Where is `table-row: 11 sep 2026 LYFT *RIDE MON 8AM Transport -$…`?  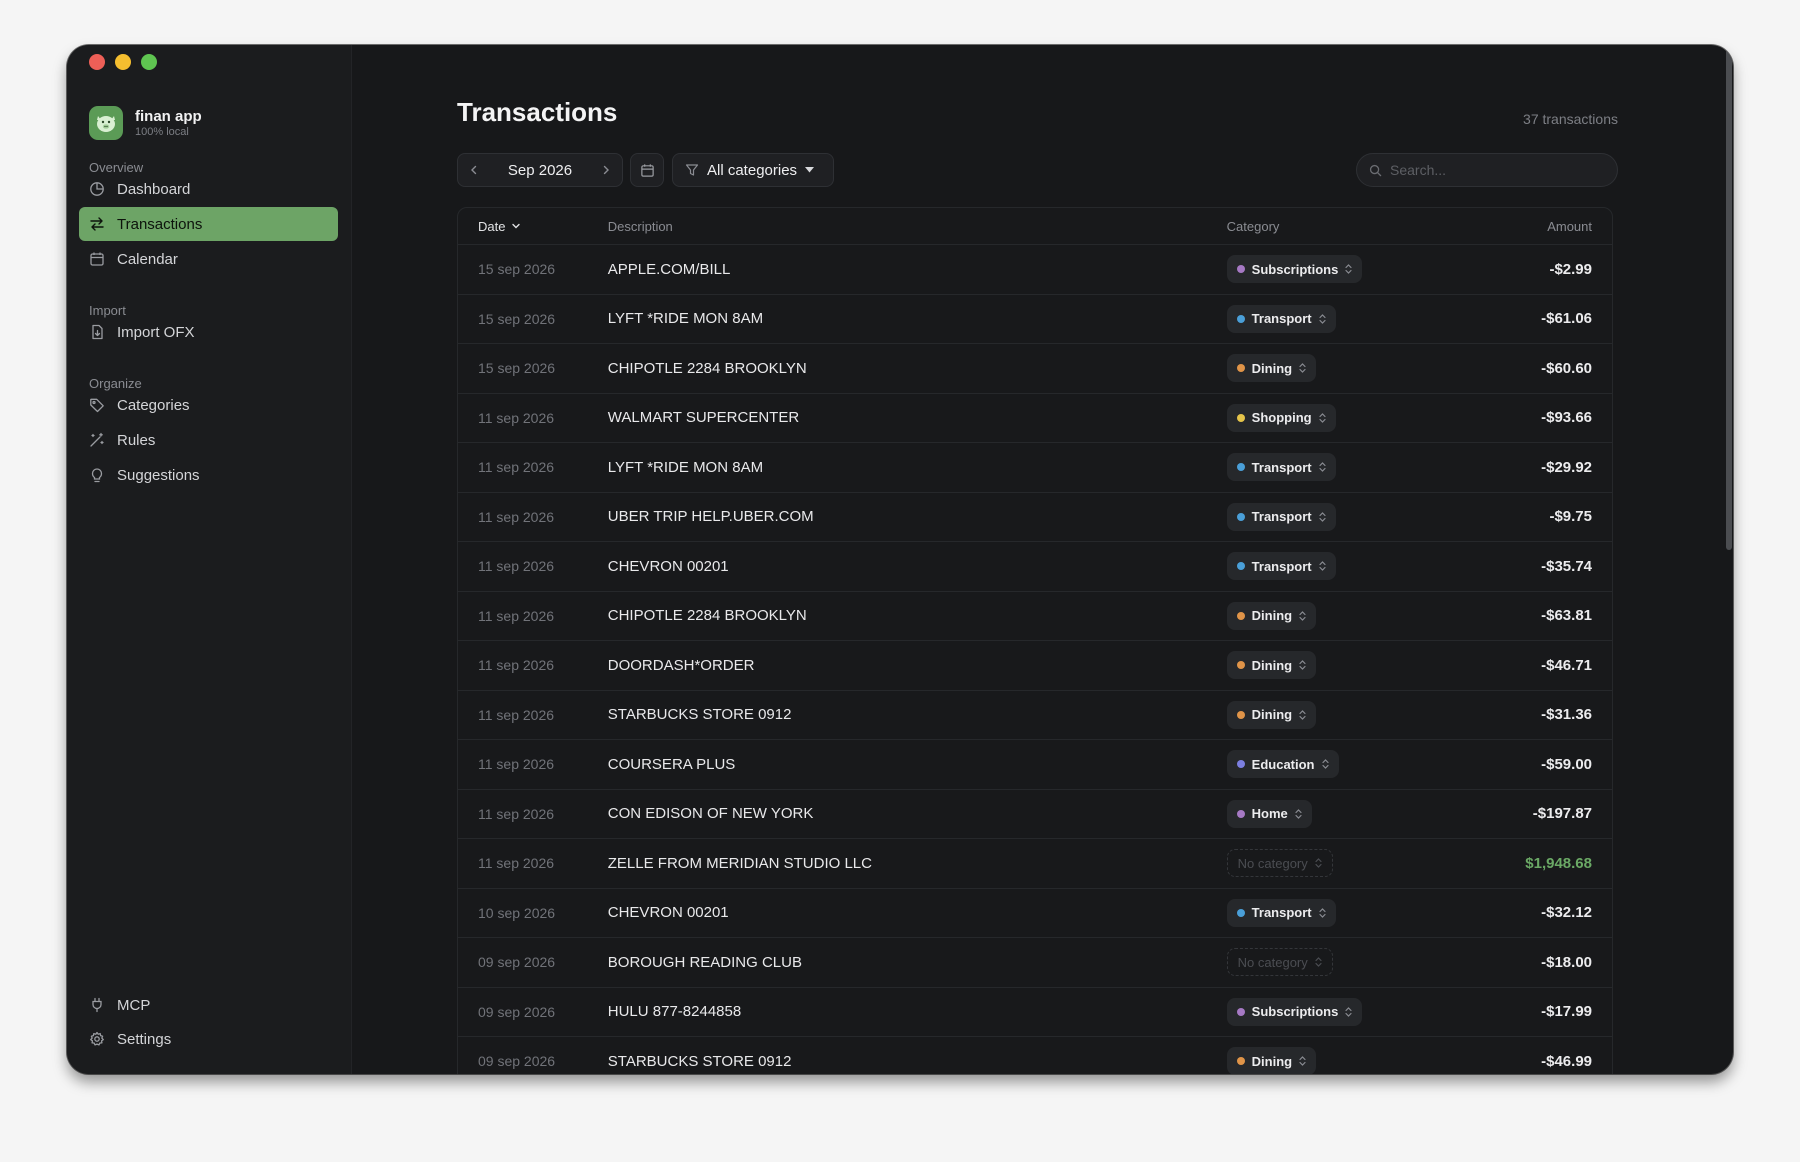
table-row: 11 sep 2026 LYFT *RIDE MON 8AM Transport -$… is located at coordinates (1035, 468).